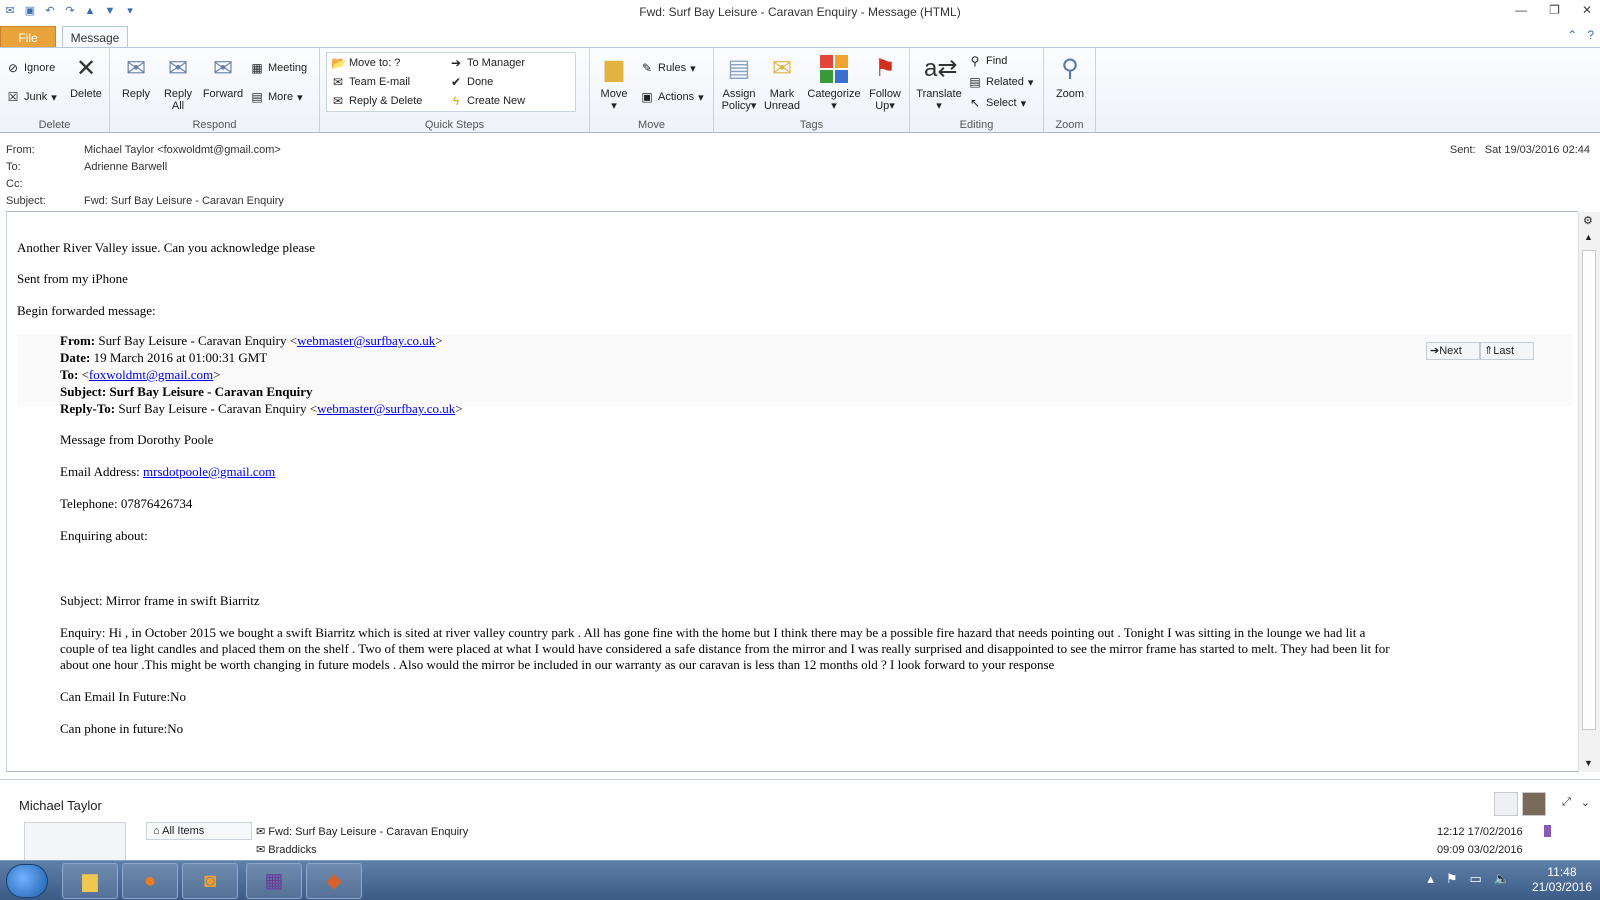 This screenshot has height=900, width=1600. I want to click on taskbar-app: ▦, so click(274, 881).